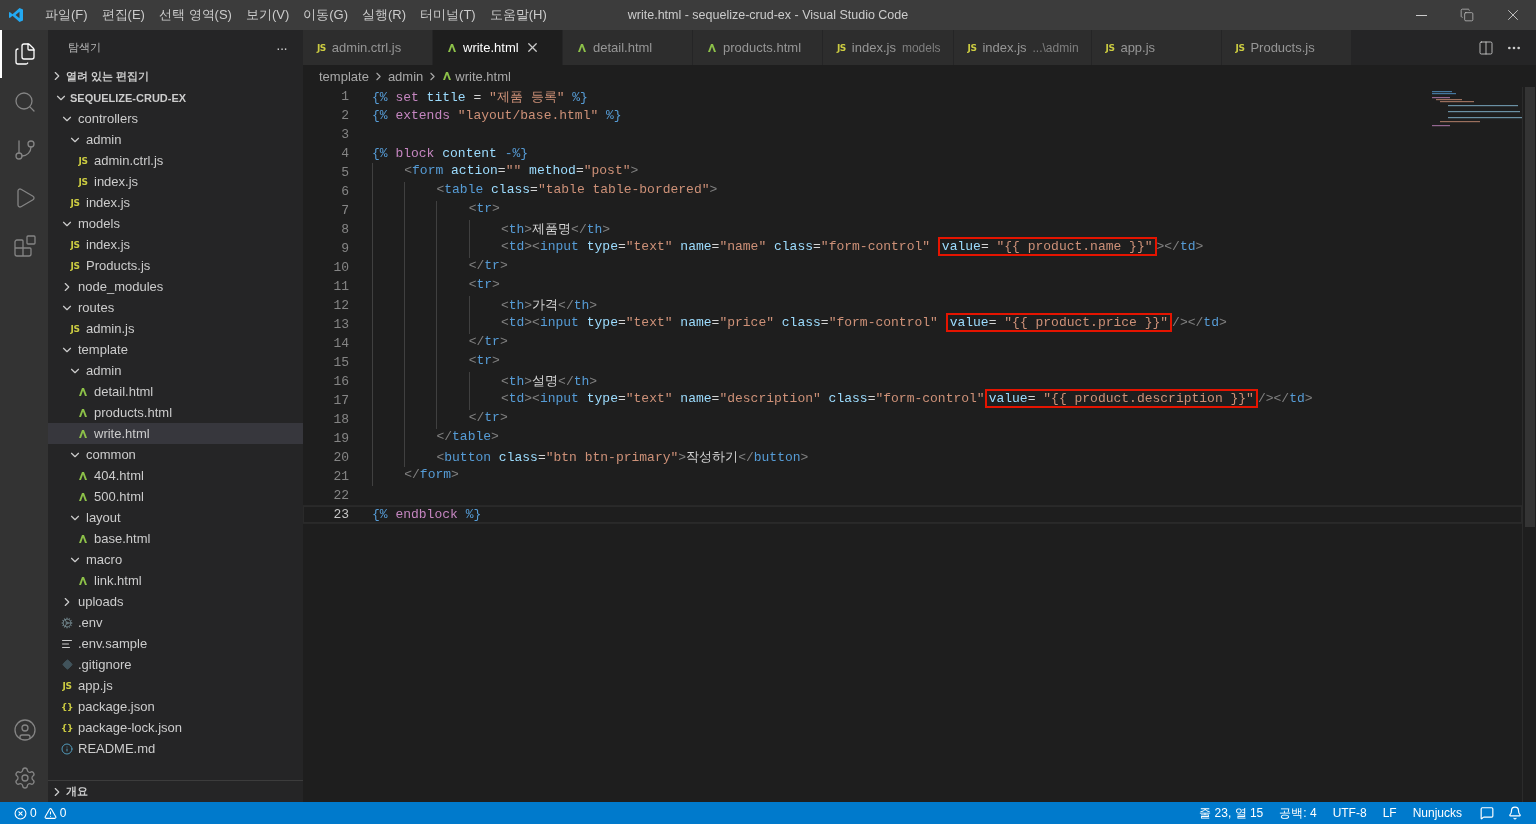 This screenshot has height=824, width=1536. What do you see at coordinates (340, 514) in the screenshot?
I see `line-number: 23` at bounding box center [340, 514].